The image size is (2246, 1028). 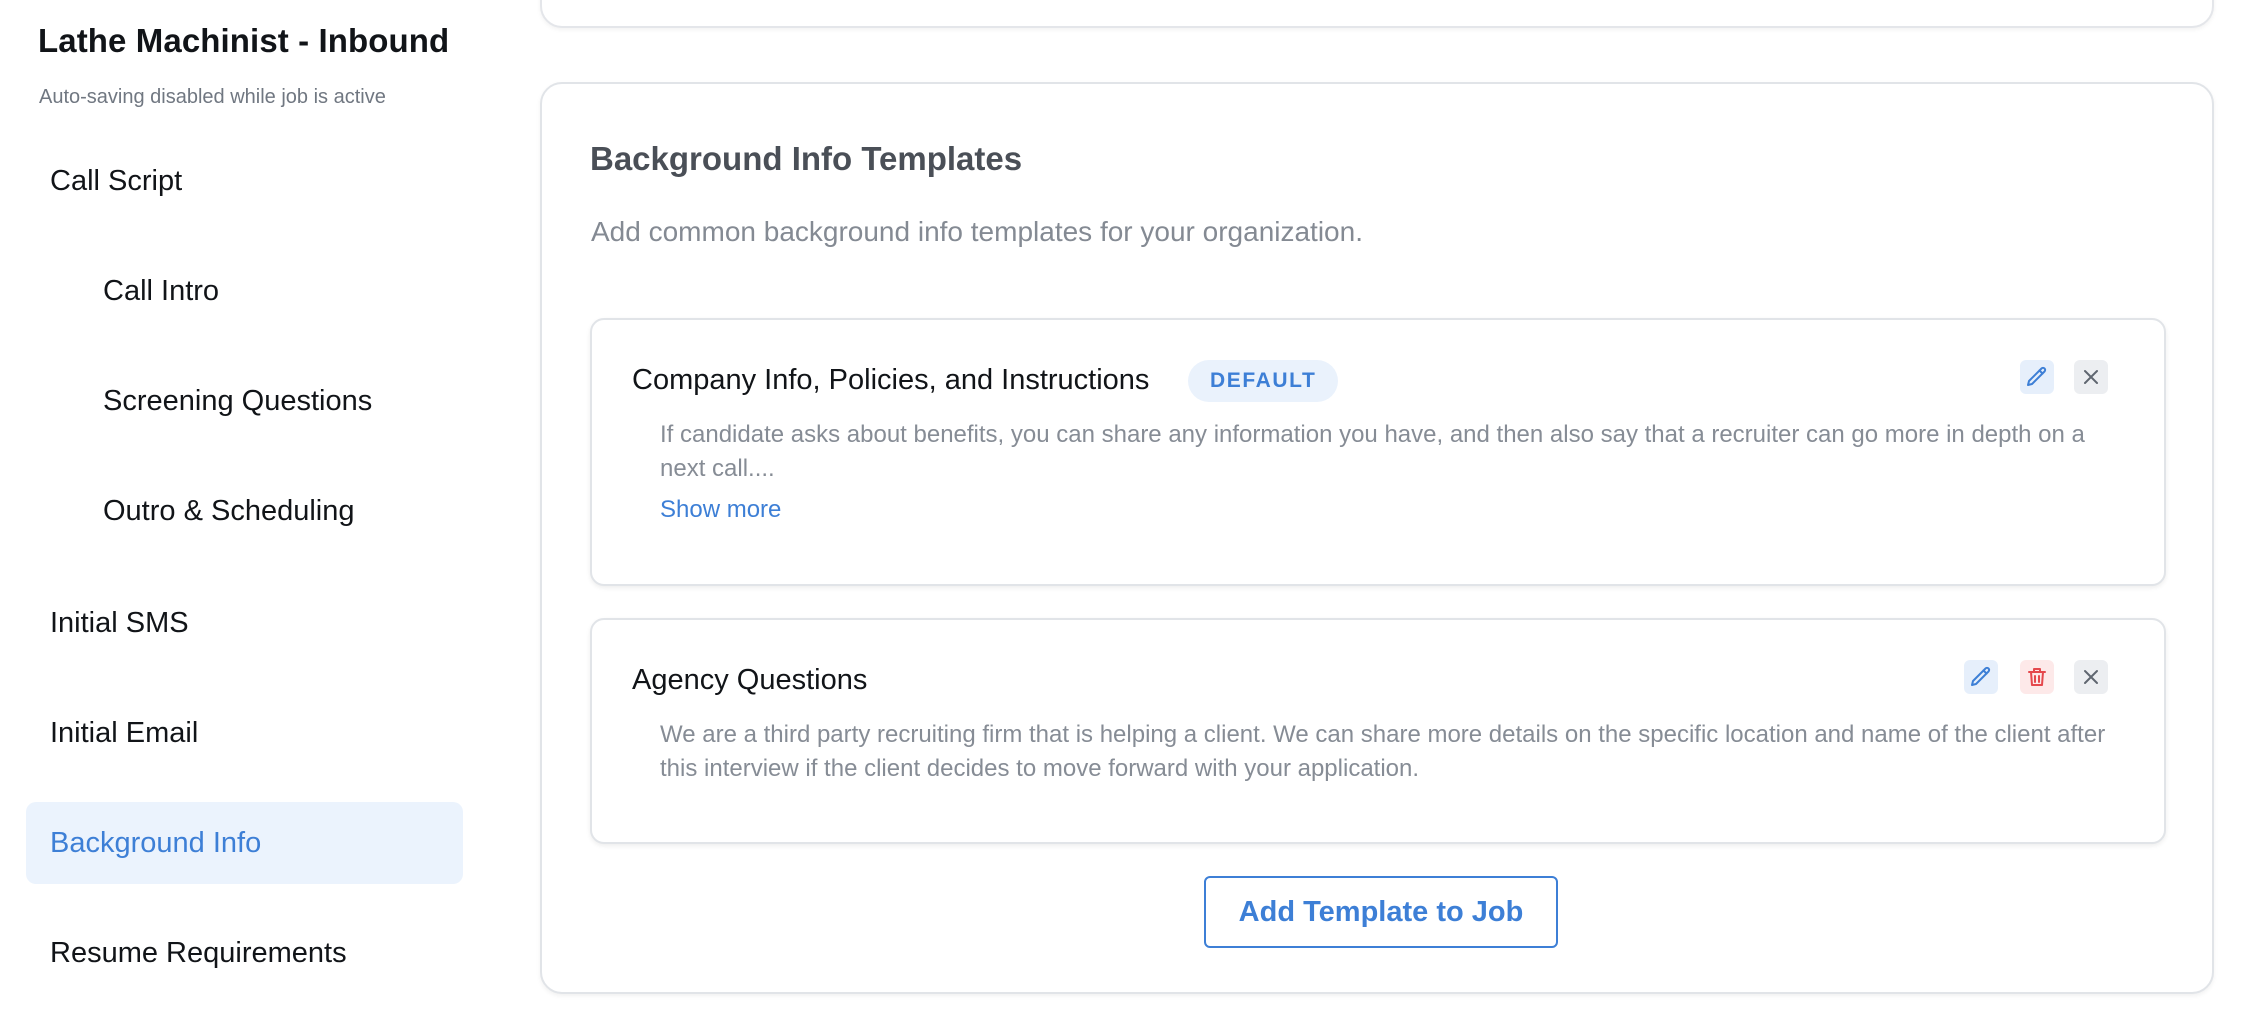 I want to click on sidebar-item-screening-questions: Screening Questions, so click(x=244, y=401).